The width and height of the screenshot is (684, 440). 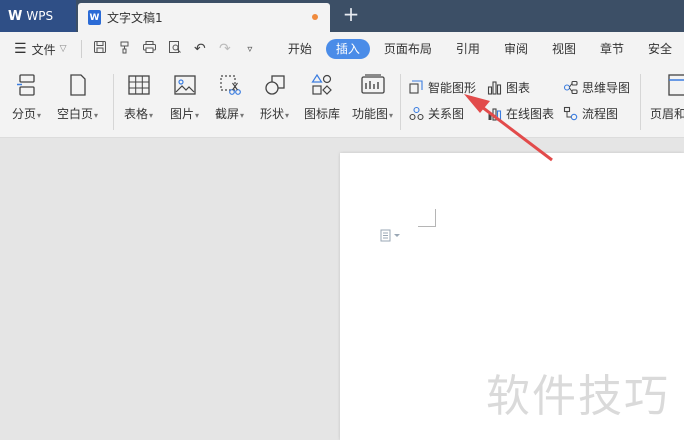 I want to click on mind-map-button: 思维导图, so click(x=596, y=87).